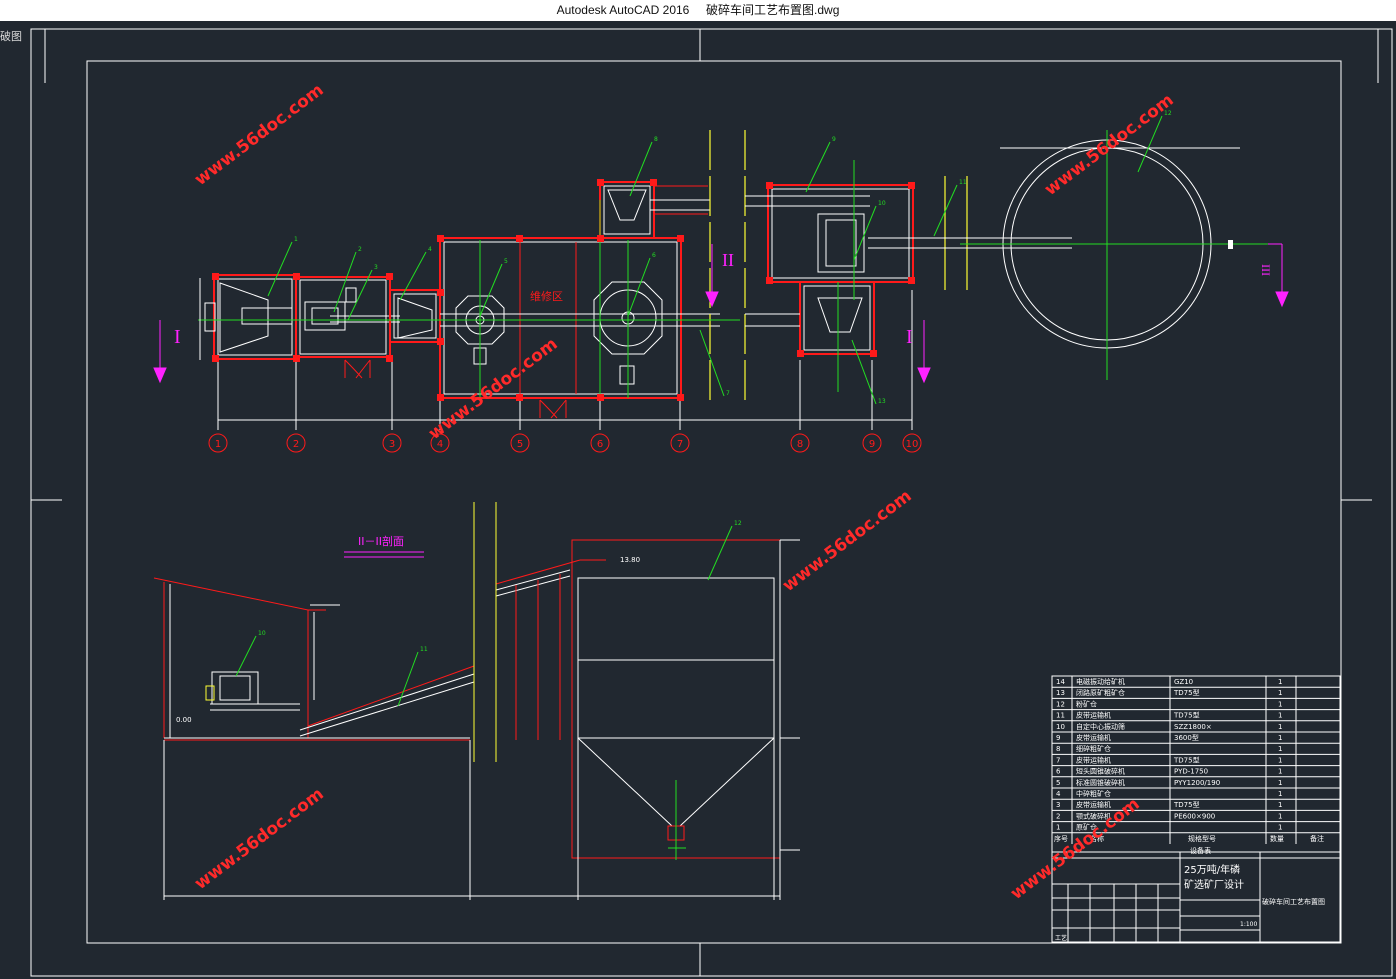  Describe the element at coordinates (1058, 749) in the screenshot. I see `svg-text: 8` at that location.